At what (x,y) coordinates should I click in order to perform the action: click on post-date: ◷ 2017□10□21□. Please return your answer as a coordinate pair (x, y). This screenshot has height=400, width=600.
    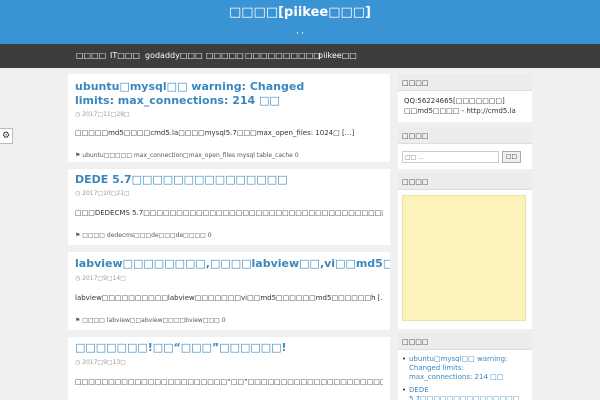
    Looking at the image, I should click on (102, 193).